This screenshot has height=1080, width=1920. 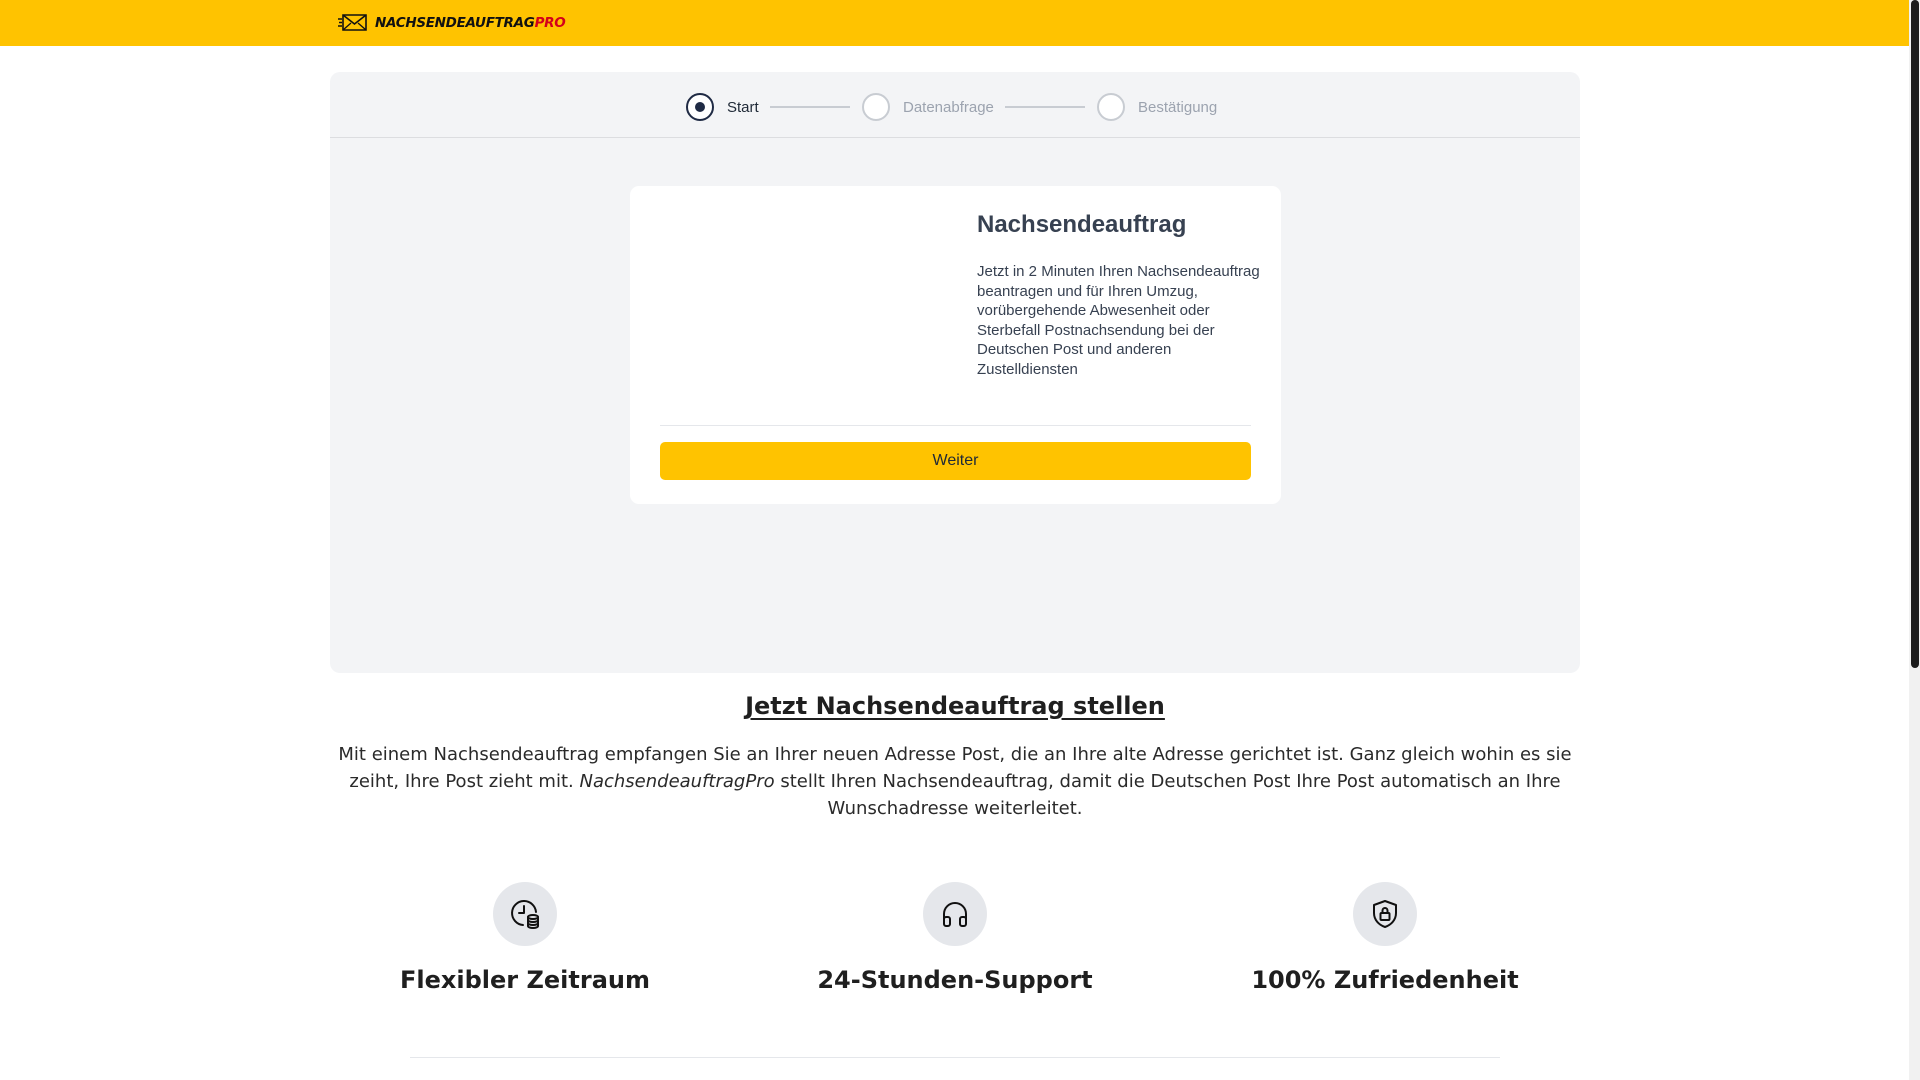 I want to click on step-label: Start, so click(x=743, y=107).